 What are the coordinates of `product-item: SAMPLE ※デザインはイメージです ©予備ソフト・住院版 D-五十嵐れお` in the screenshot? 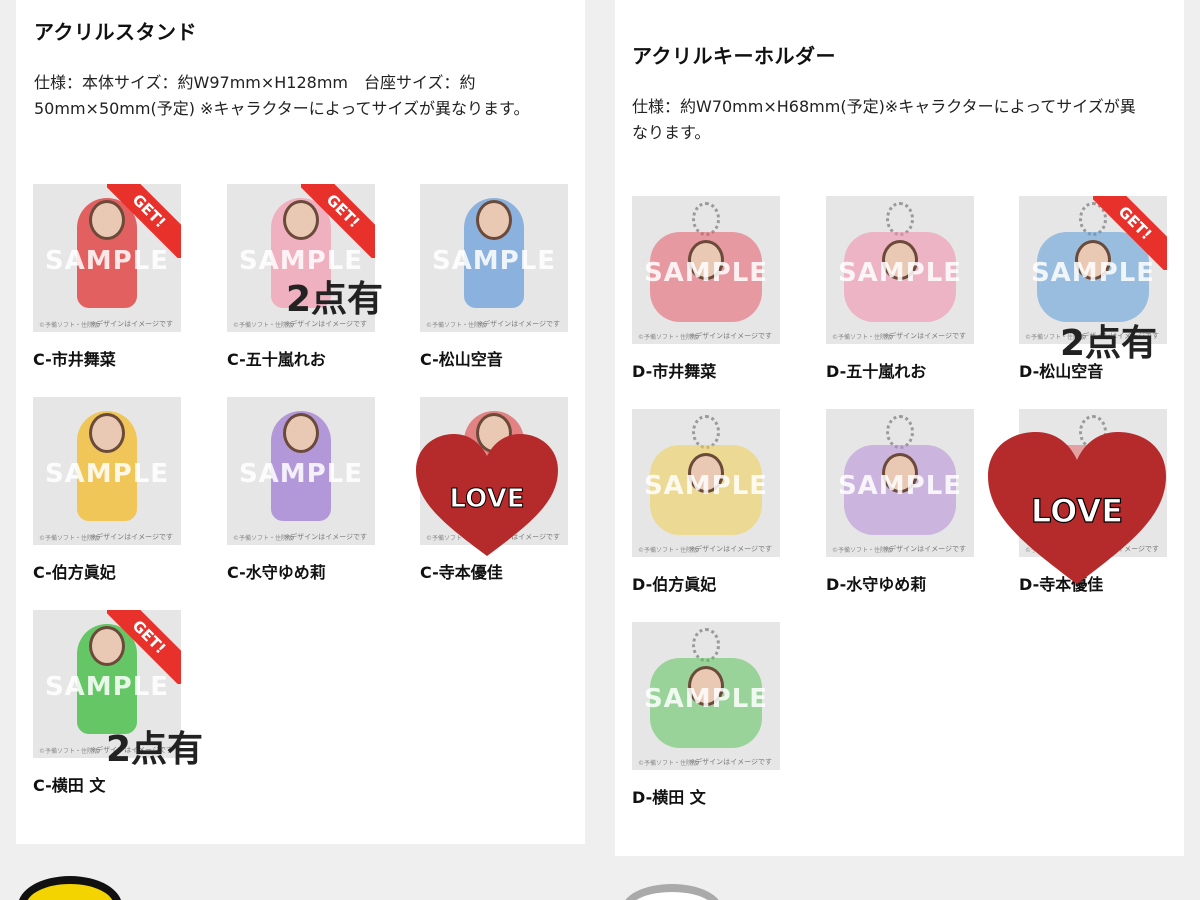 It's located at (901, 289).